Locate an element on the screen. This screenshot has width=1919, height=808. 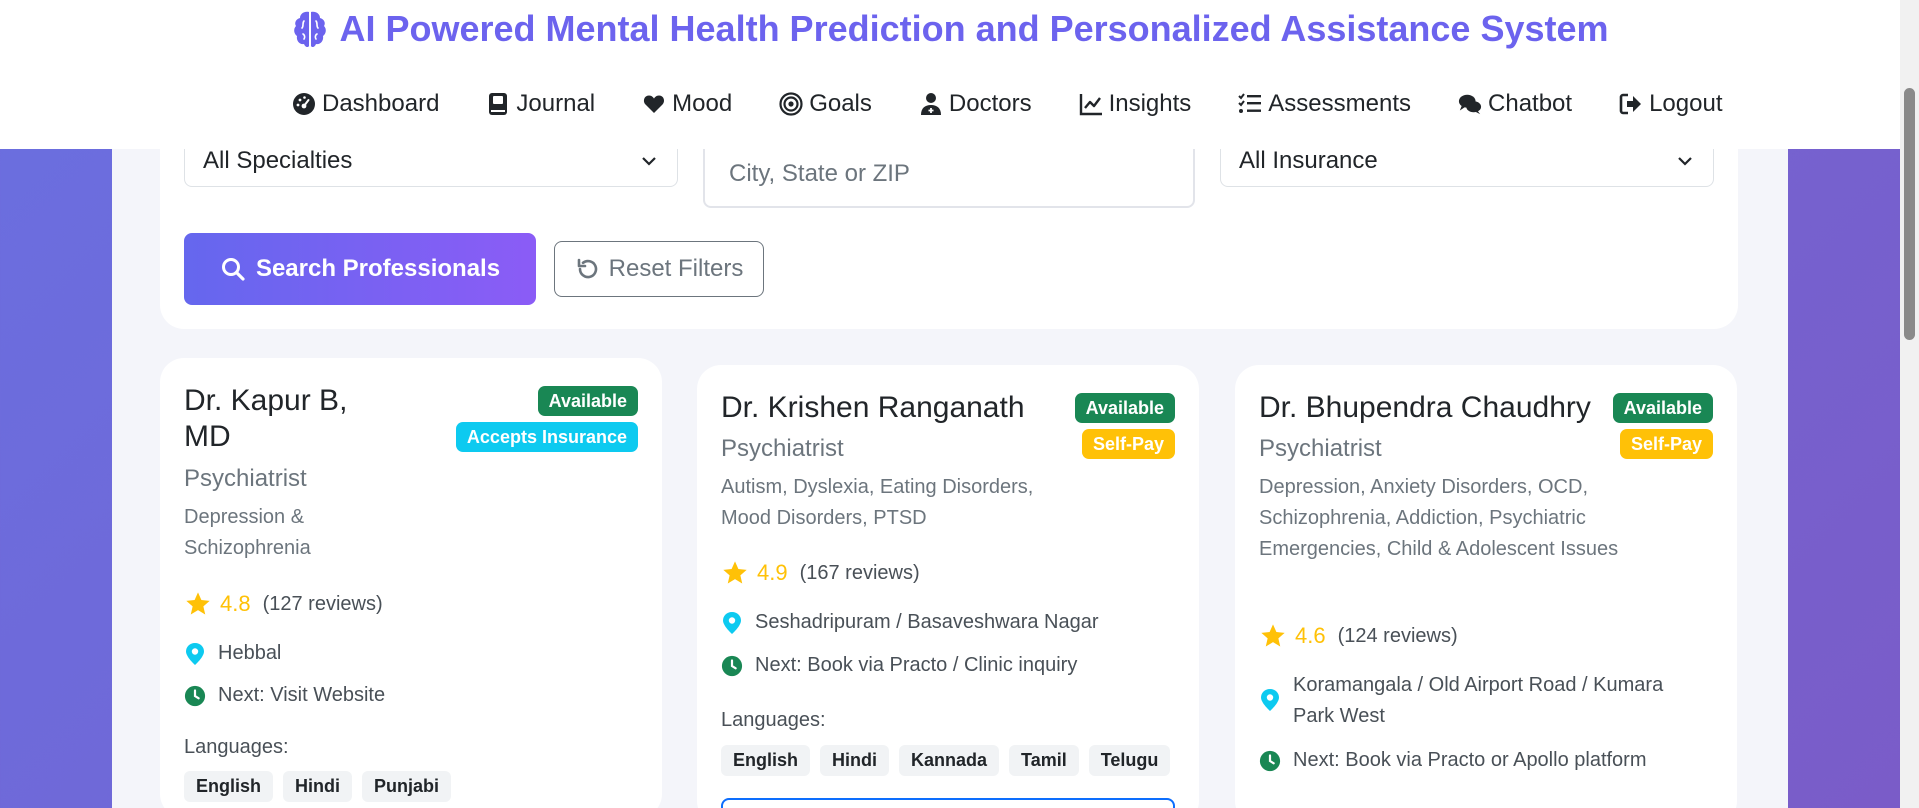
review-count: (127 reviews) is located at coordinates (322, 603).